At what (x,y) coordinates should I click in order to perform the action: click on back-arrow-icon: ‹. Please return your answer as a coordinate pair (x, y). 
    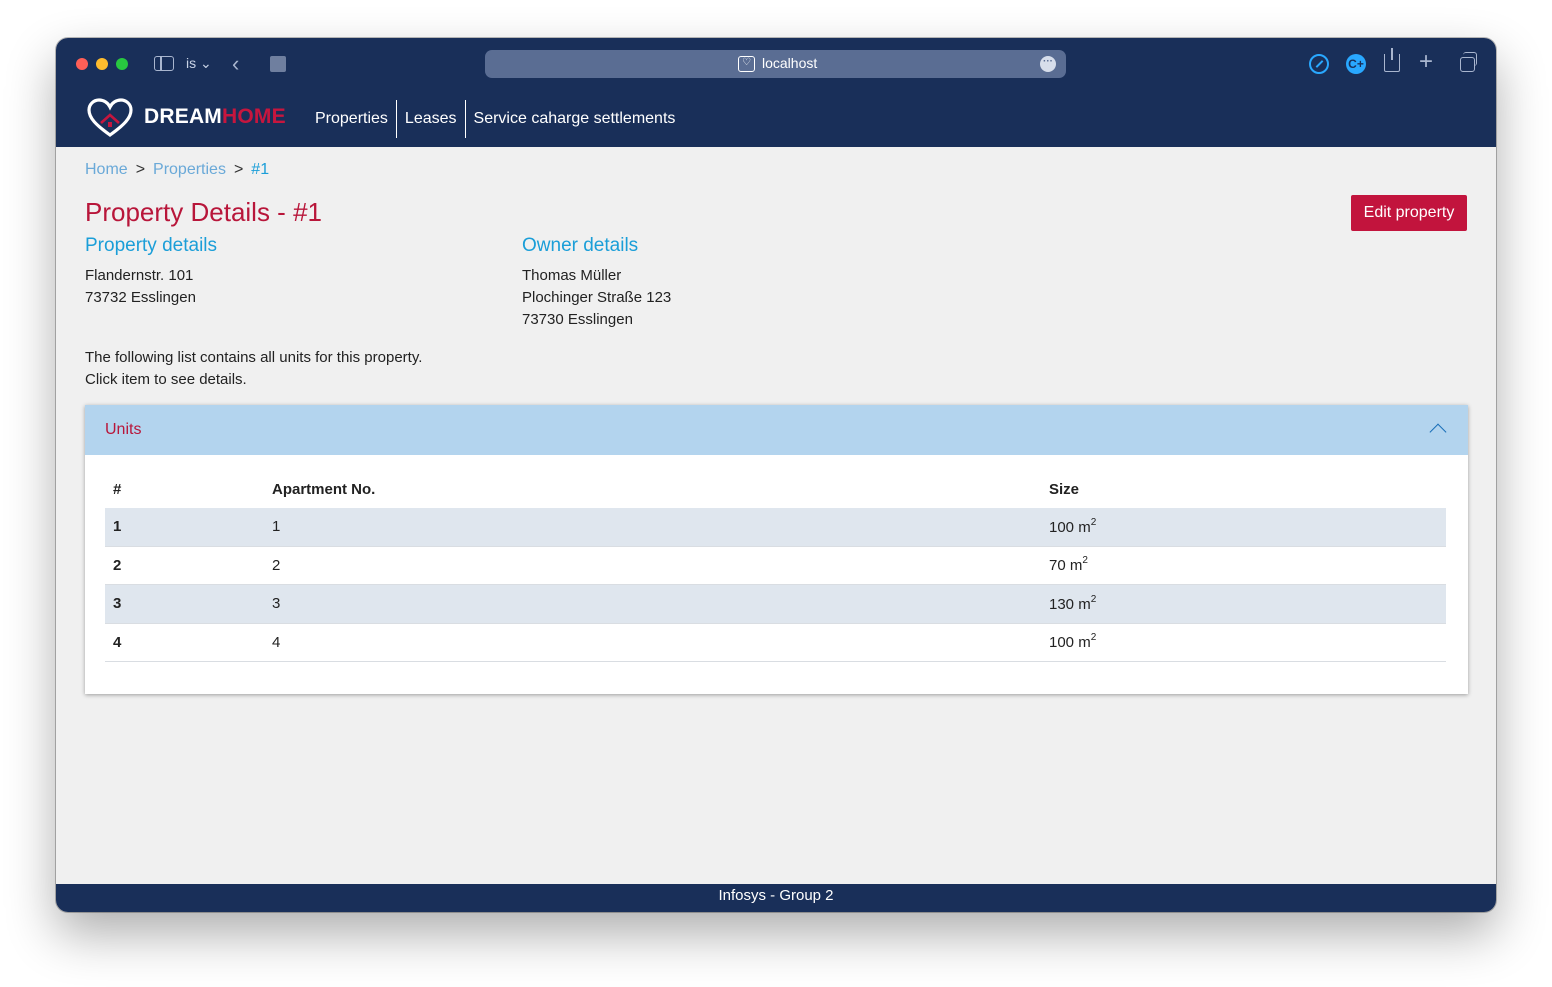
    Looking at the image, I should click on (235, 64).